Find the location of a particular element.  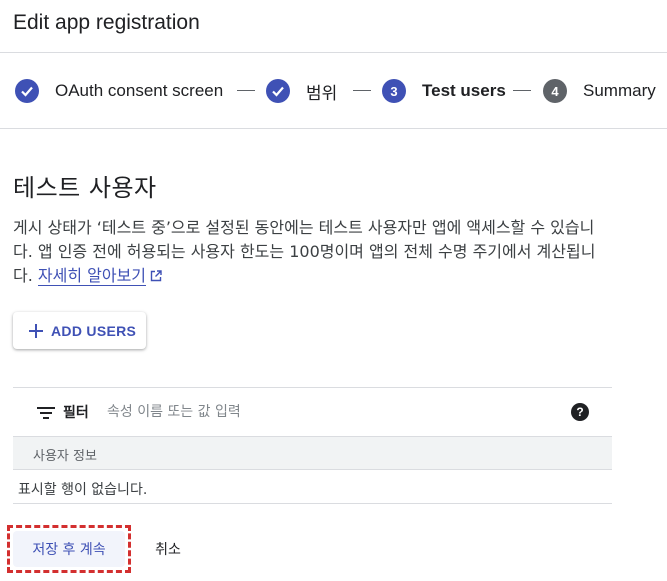

save-and-continue-button: 저장 후 계속 is located at coordinates (69, 549).